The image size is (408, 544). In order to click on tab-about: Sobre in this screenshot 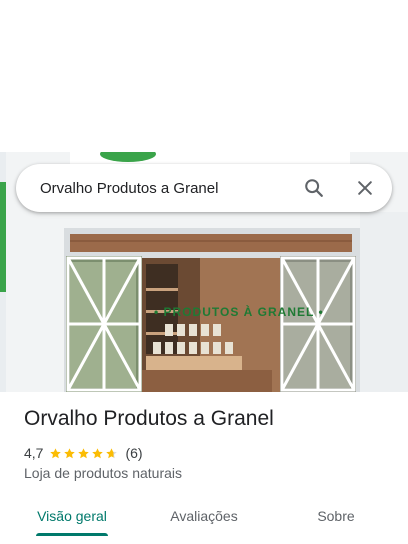, I will do `click(336, 516)`.